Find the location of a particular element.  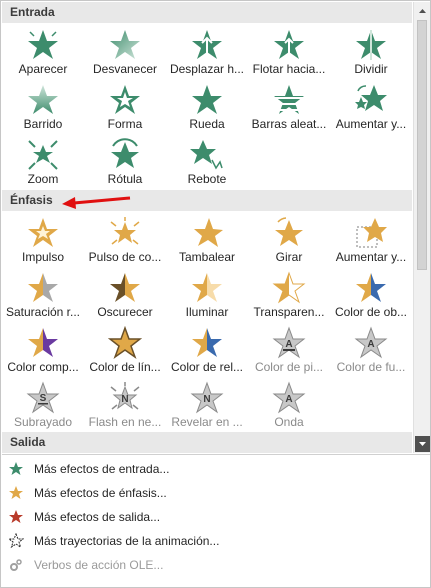

star-color-linea-icon is located at coordinates (125, 342).